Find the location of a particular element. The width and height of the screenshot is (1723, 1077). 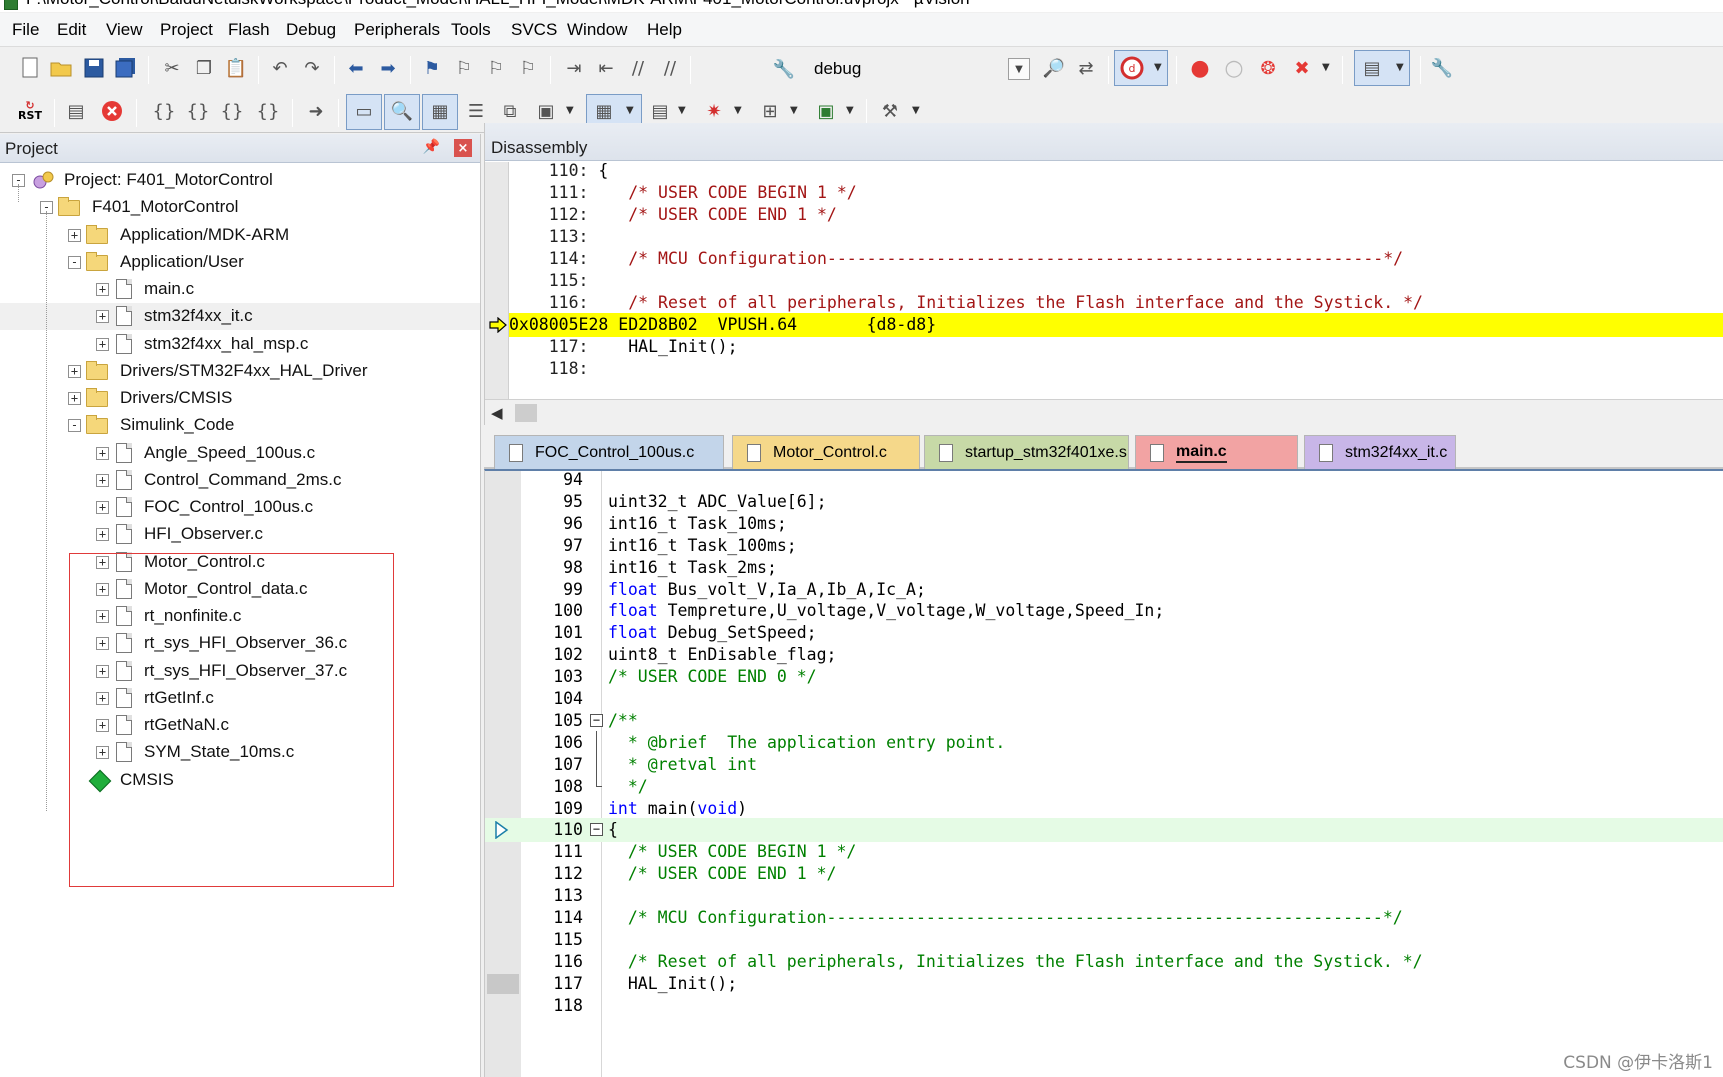

menu-item-edit: Edit is located at coordinates (71, 30).